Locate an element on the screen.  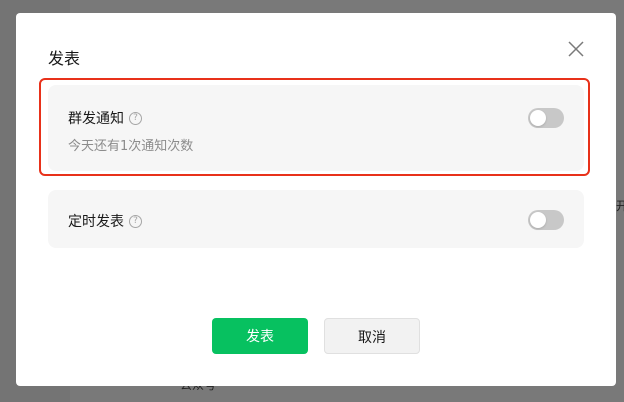
notification-quota-text: 今天还有1次通知次数 is located at coordinates (131, 146).